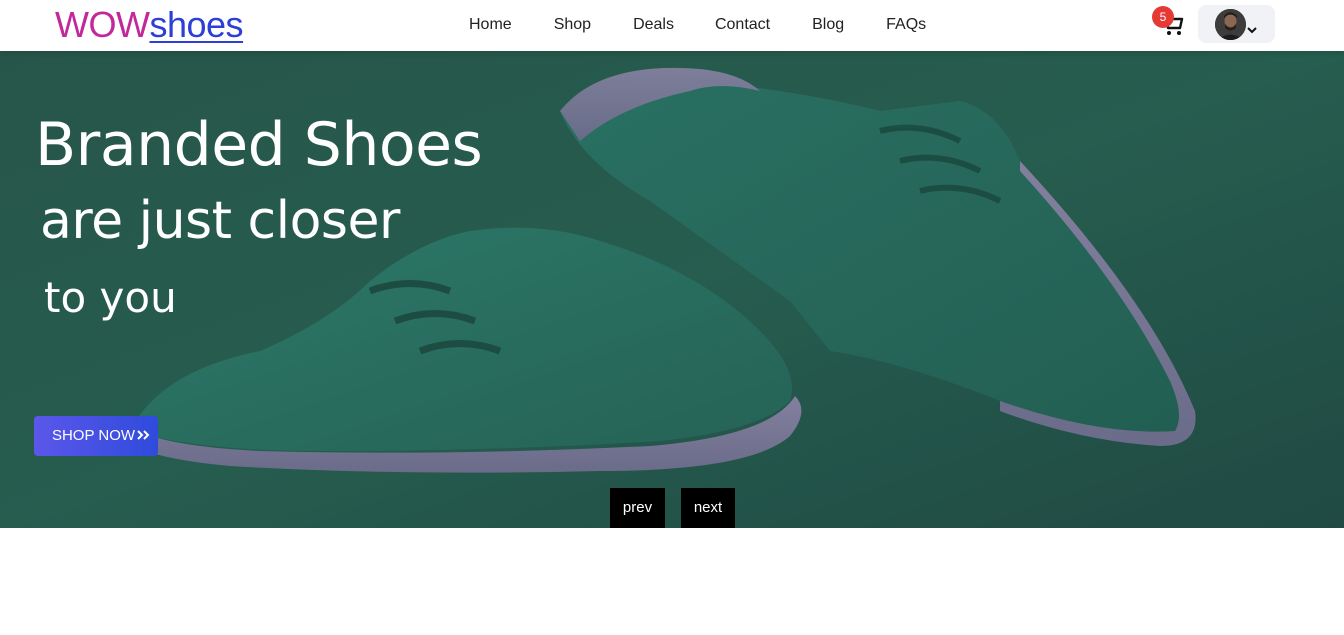 This screenshot has width=1344, height=635. Describe the element at coordinates (708, 508) in the screenshot. I see `carousel-next-button: next` at that location.